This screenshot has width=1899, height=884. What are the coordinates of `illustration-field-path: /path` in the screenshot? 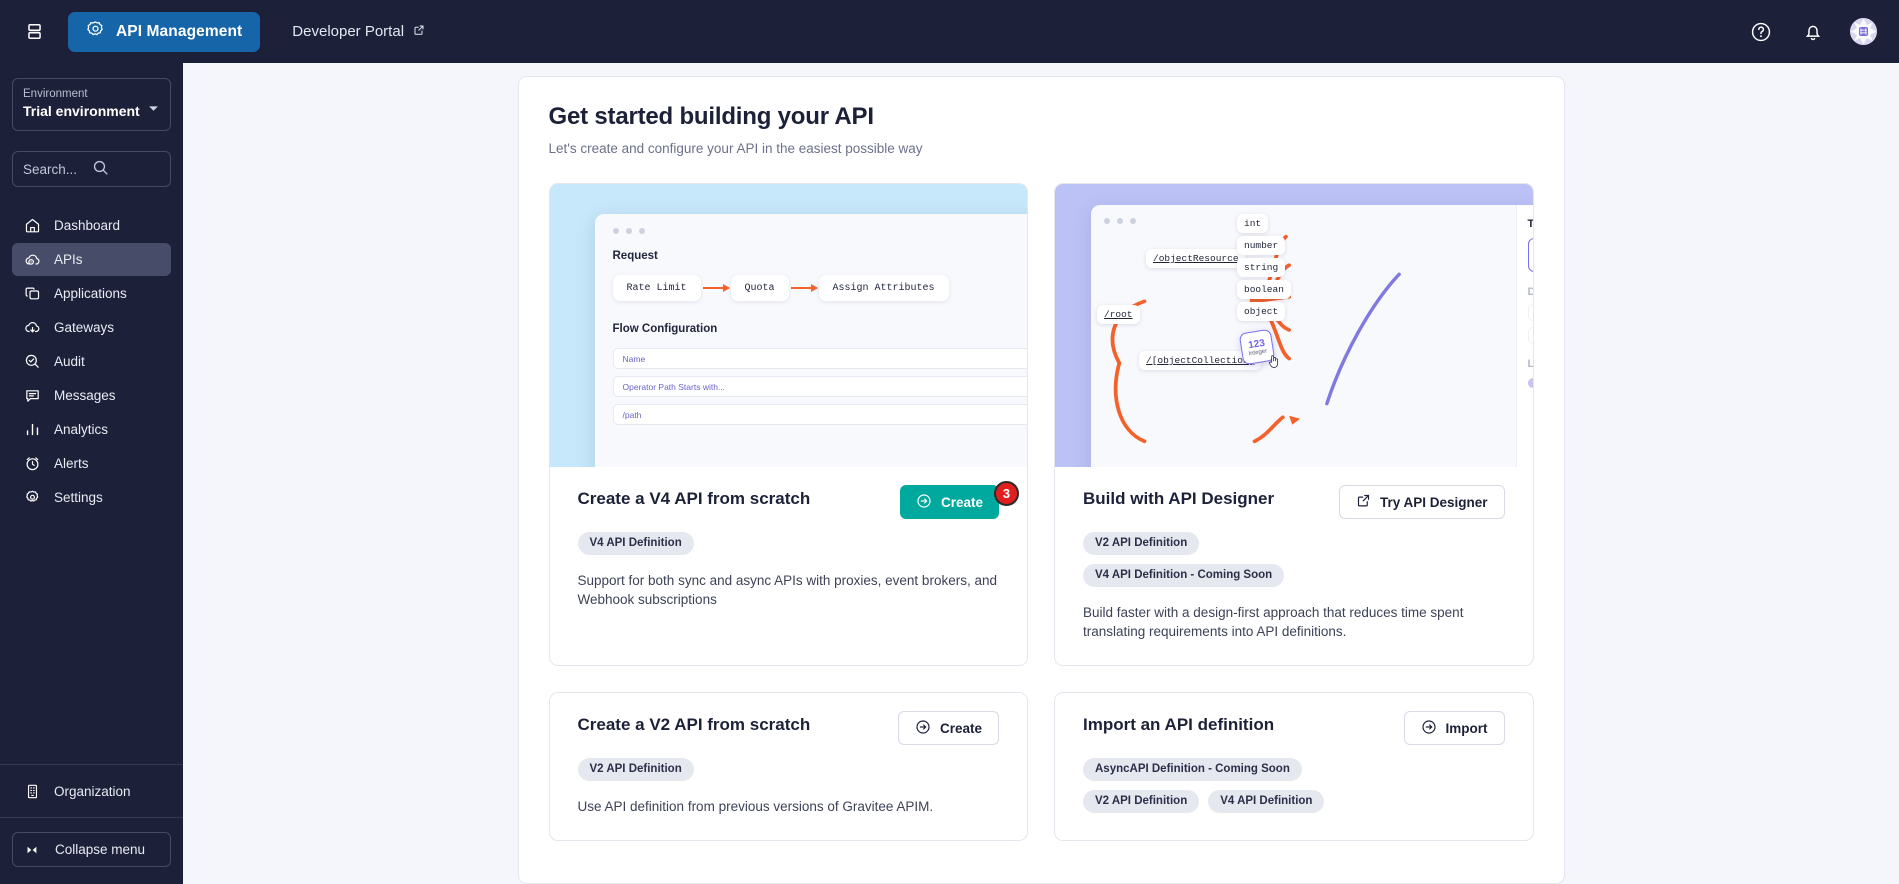 It's located at (819, 414).